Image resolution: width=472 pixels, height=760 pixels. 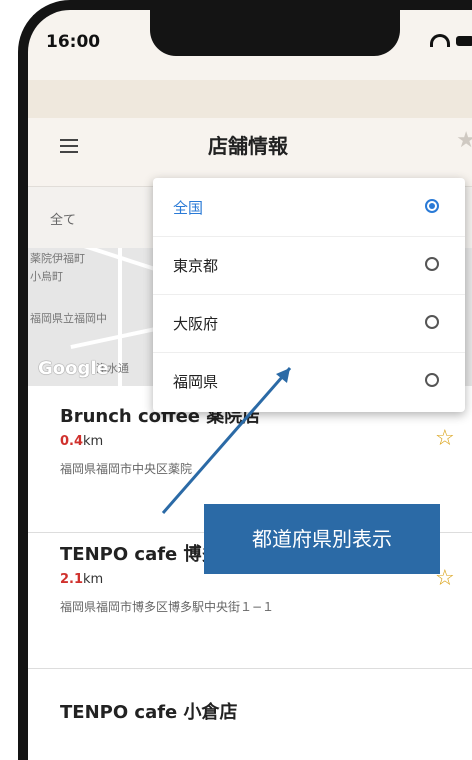 What do you see at coordinates (226, 440) in the screenshot?
I see `annotation-arrow` at bounding box center [226, 440].